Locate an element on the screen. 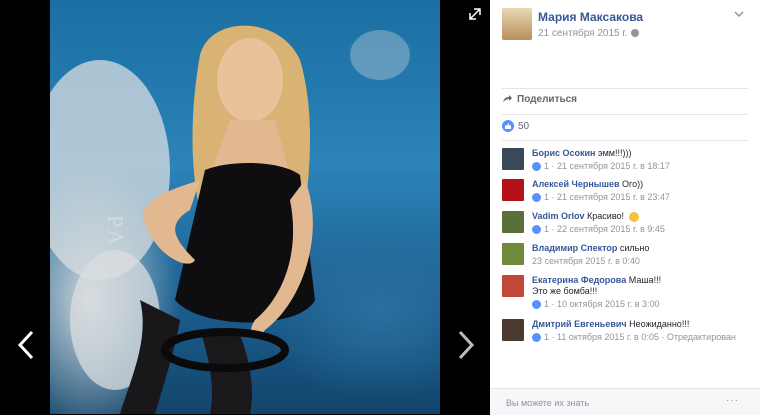 The width and height of the screenshot is (760, 415). post-date: 21 сентября 2015 г. is located at coordinates (588, 33).